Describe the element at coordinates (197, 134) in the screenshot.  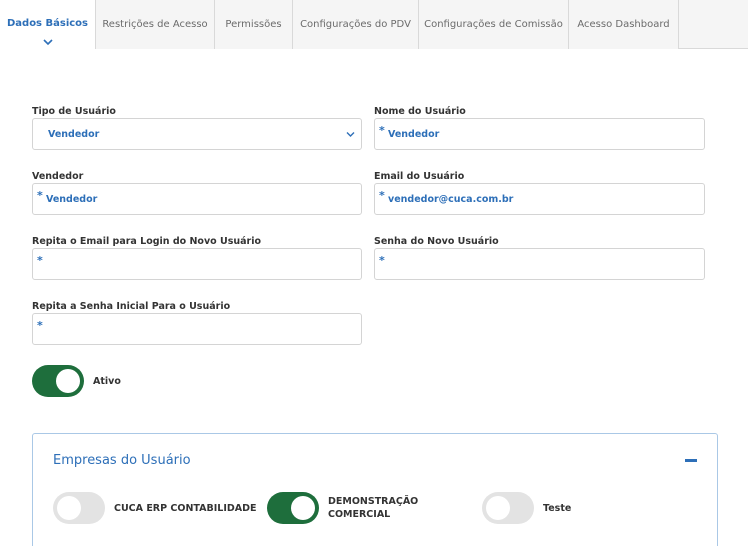
I see `tipo-usuario-select: Vendedor` at that location.